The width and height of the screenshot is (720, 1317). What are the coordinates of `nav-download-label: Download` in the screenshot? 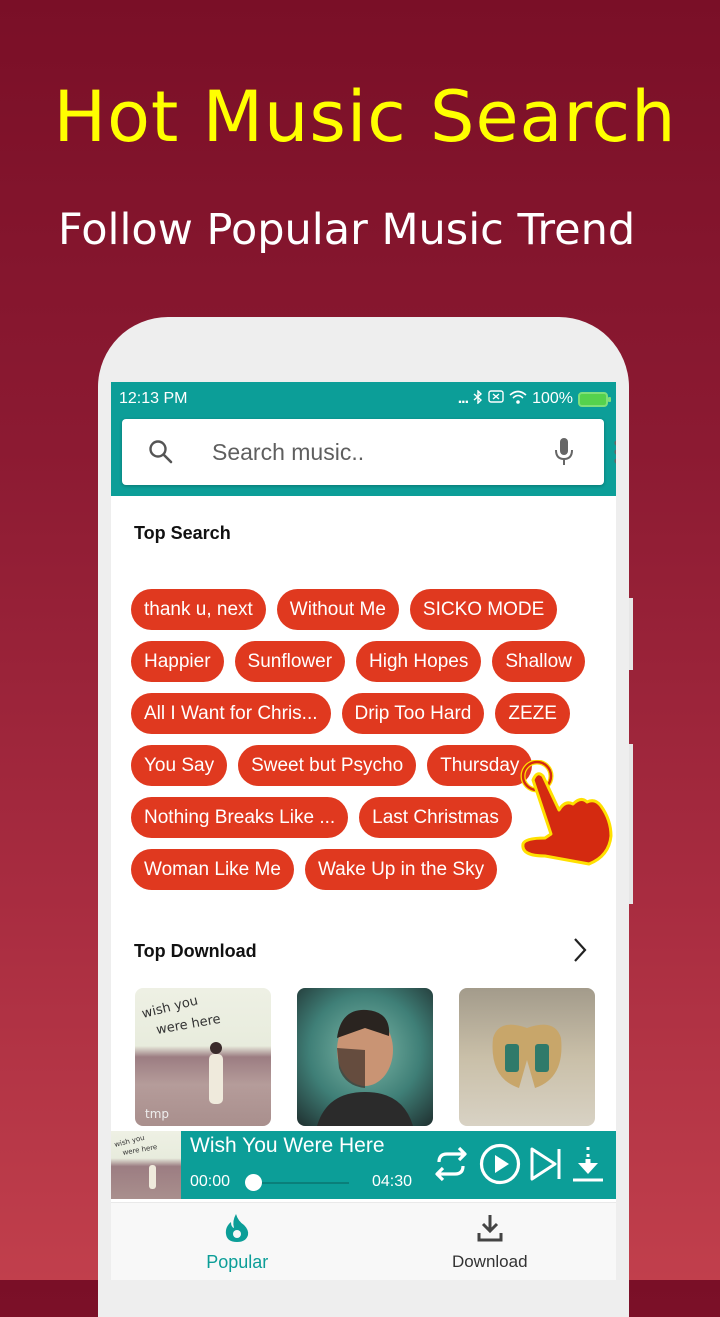 It's located at (489, 1261).